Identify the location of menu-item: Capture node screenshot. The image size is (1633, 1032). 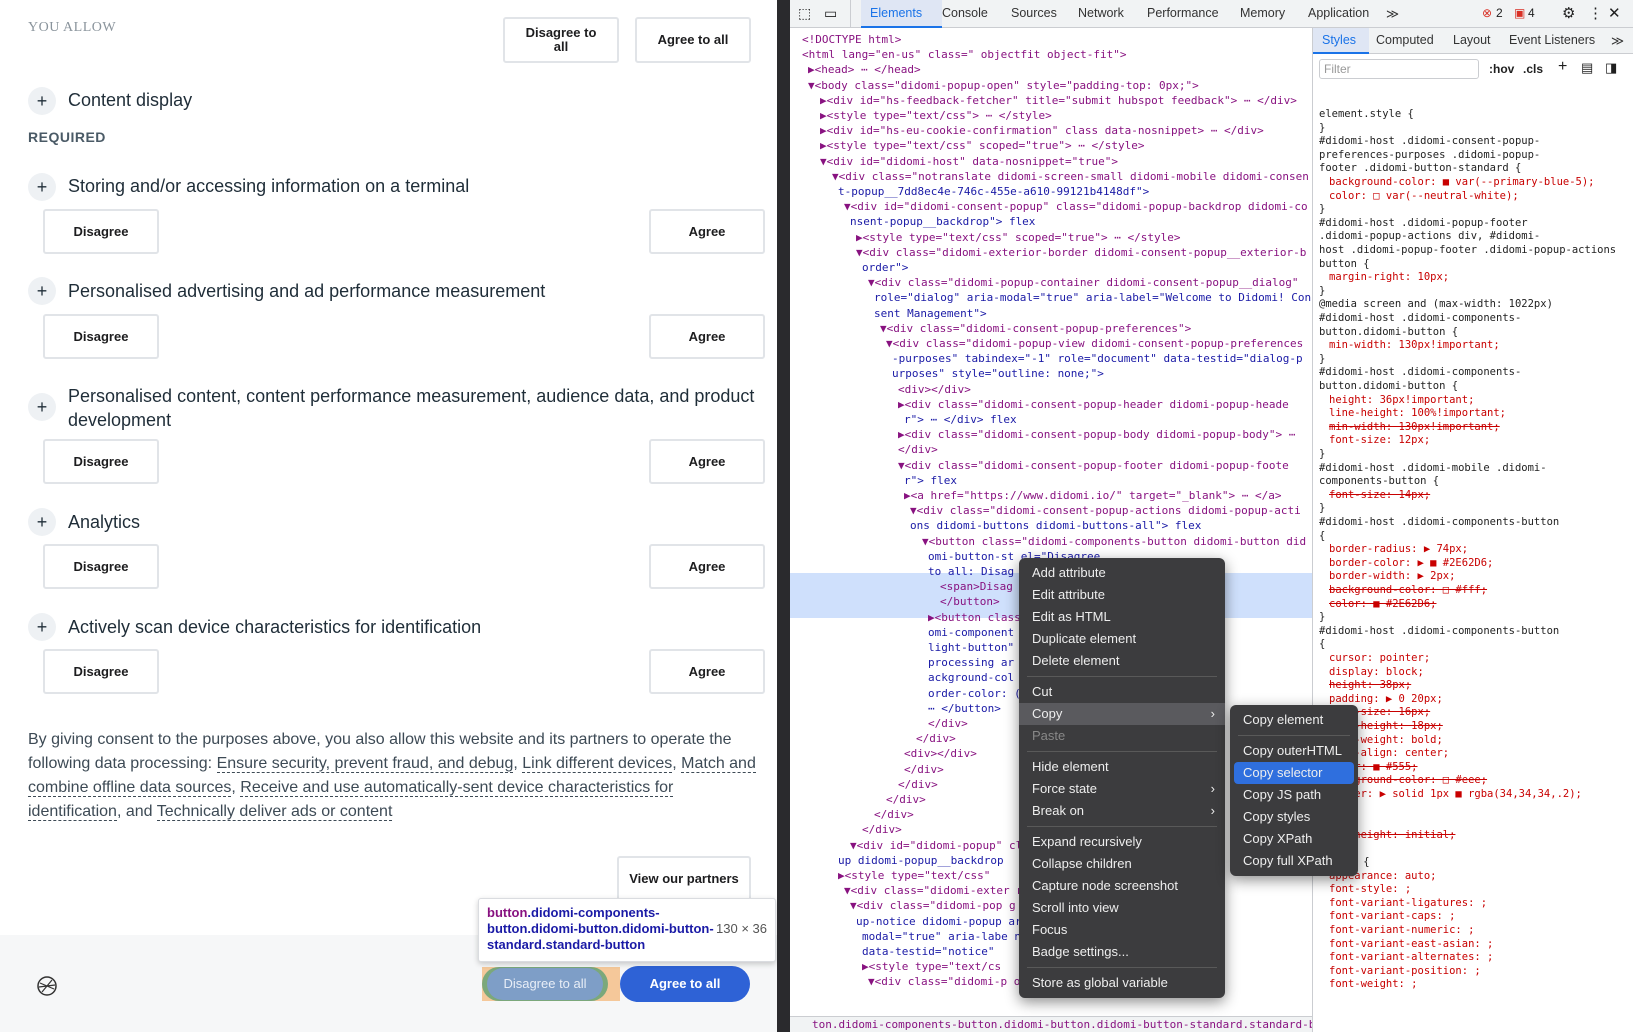
(1122, 886).